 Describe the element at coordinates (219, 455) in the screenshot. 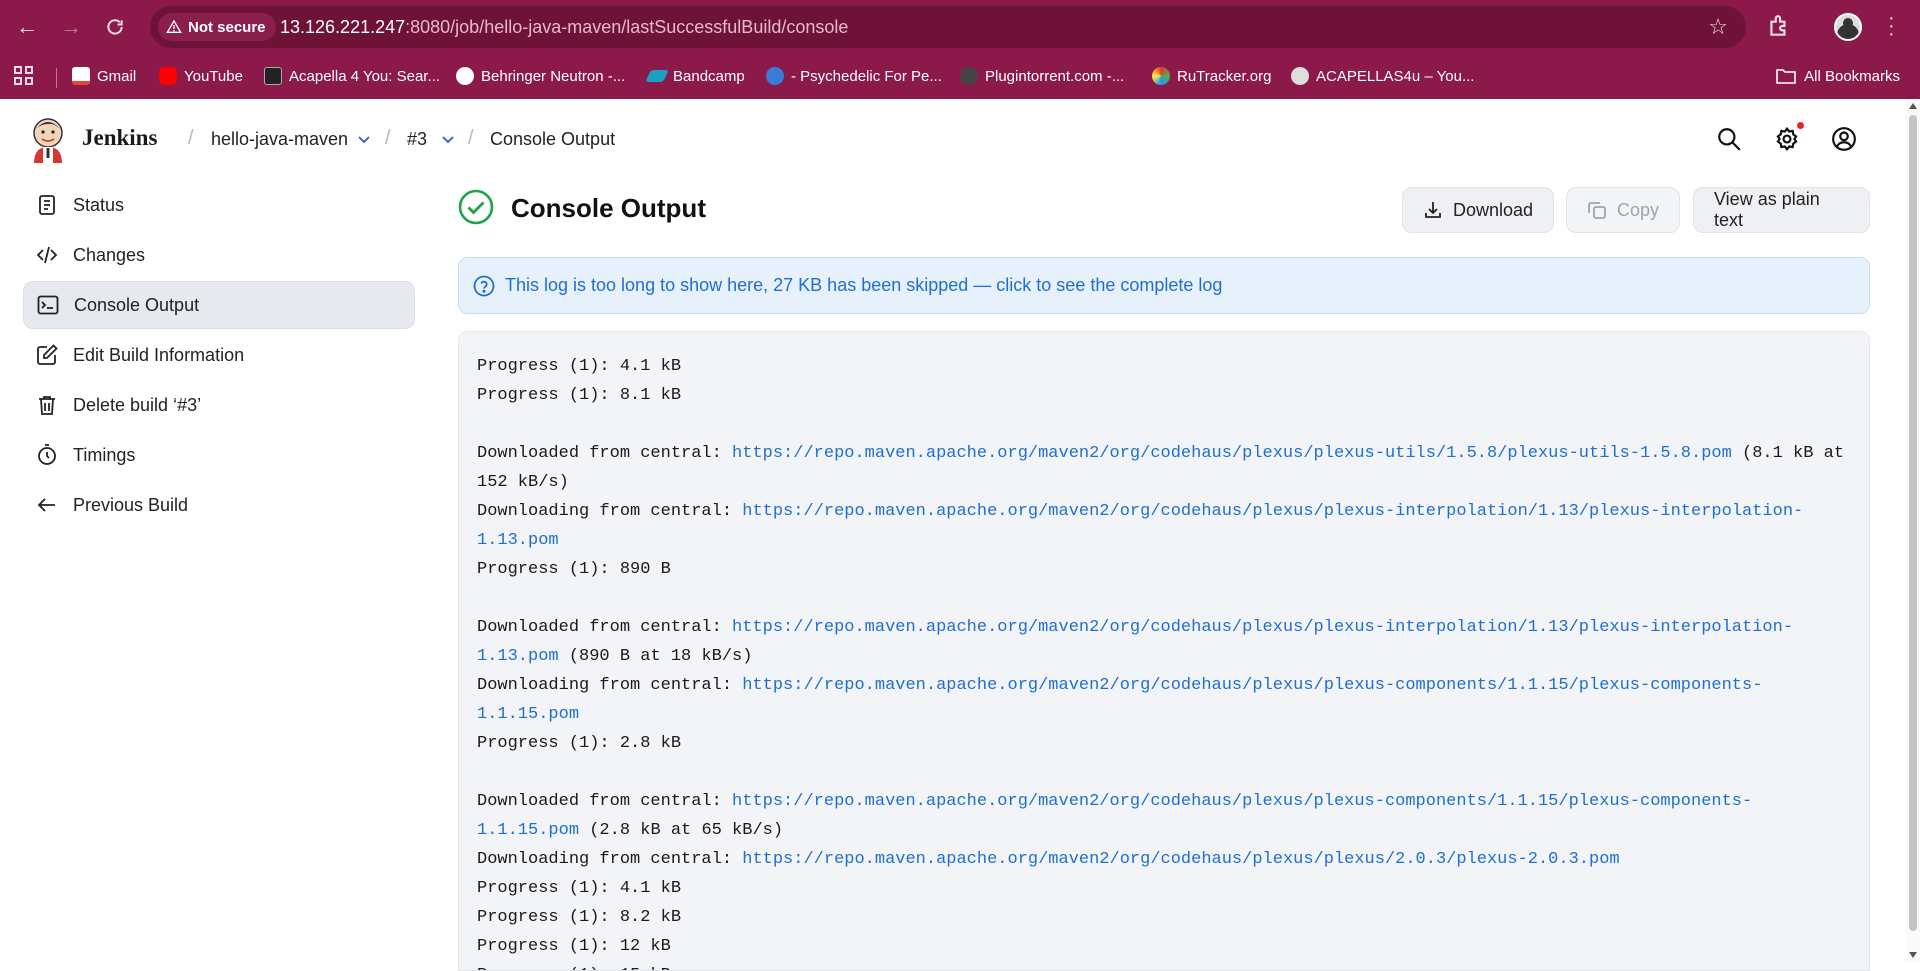

I see `sidebar-item-timings: Timings` at that location.